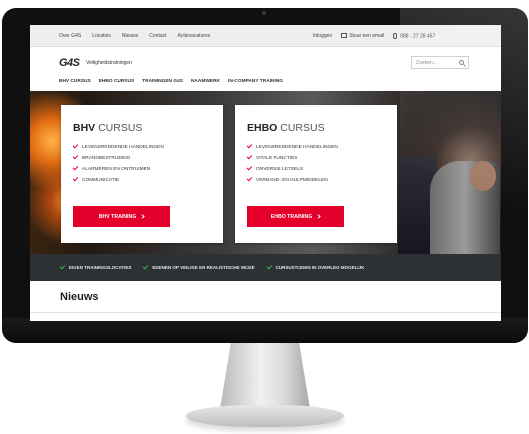 Image resolution: width=529 pixels, height=434 pixels. I want to click on ehbo-title-light: CURSUS, so click(302, 128).